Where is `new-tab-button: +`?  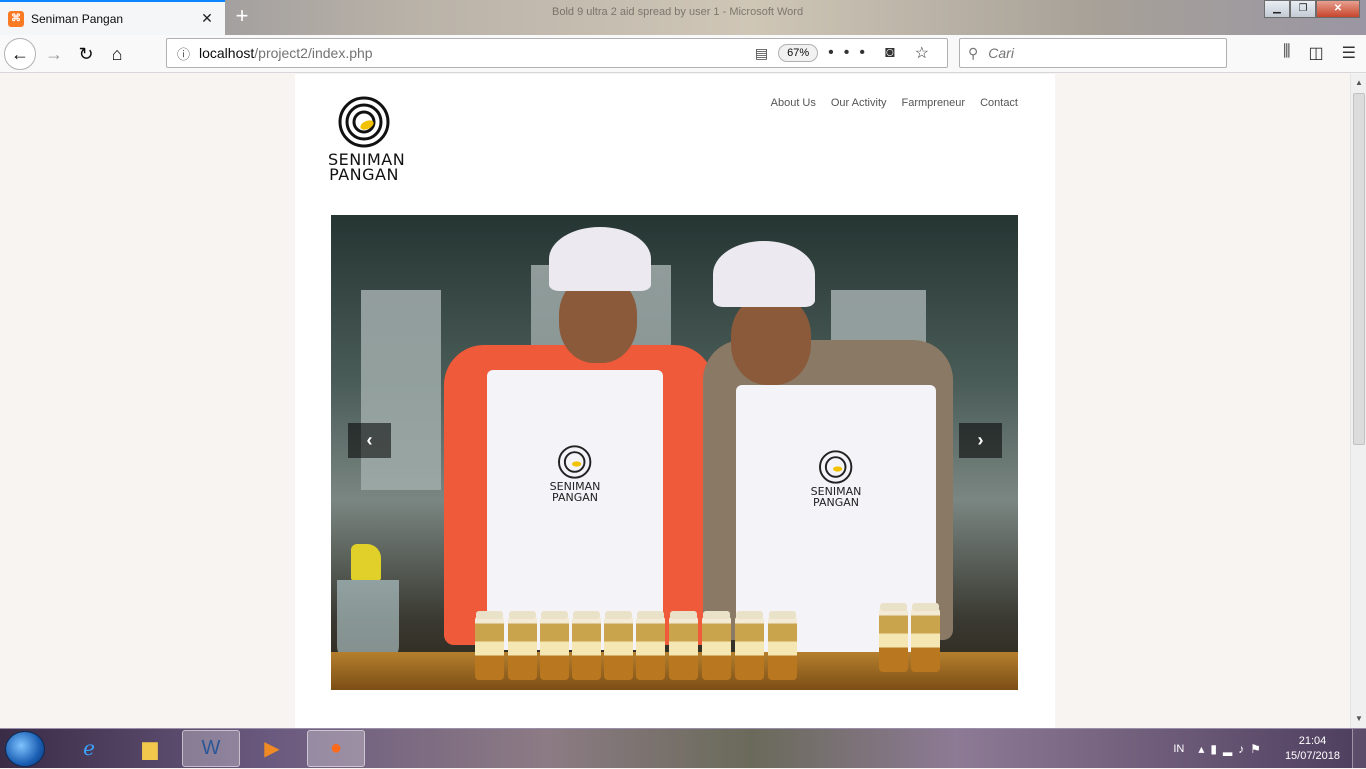 new-tab-button: + is located at coordinates (242, 17).